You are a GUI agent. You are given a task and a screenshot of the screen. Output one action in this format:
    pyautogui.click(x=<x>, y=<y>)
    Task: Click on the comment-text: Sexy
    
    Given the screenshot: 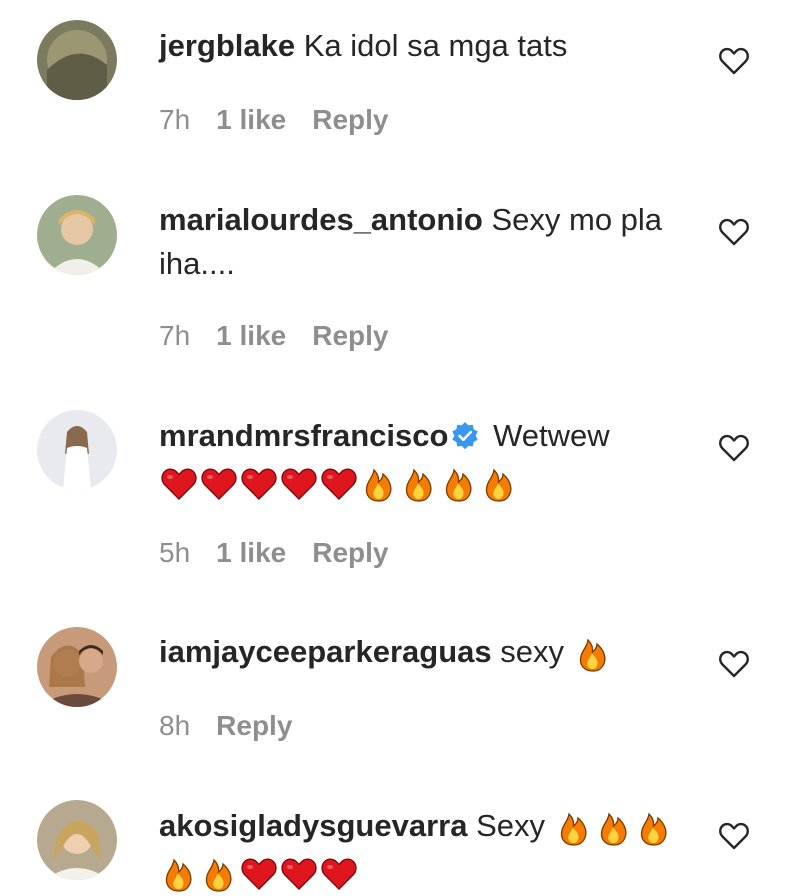 What is the action you would take?
    pyautogui.click(x=510, y=825)
    